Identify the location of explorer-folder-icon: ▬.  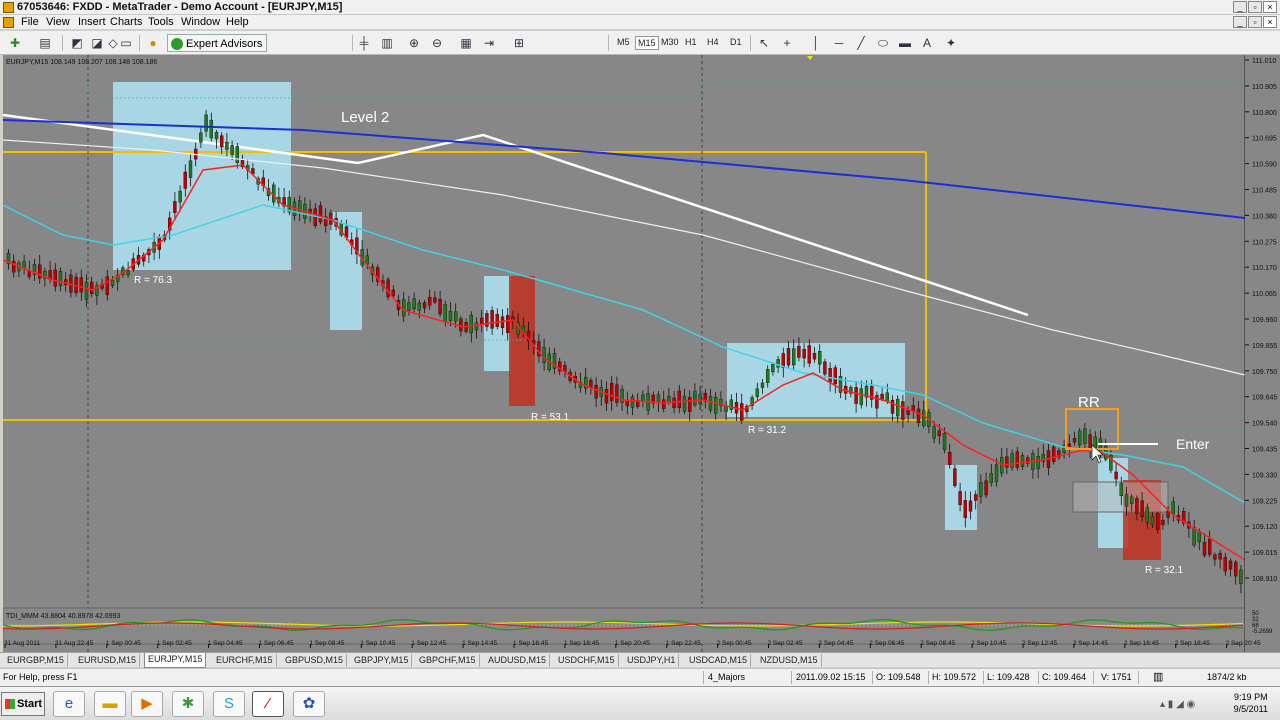
(110, 704).